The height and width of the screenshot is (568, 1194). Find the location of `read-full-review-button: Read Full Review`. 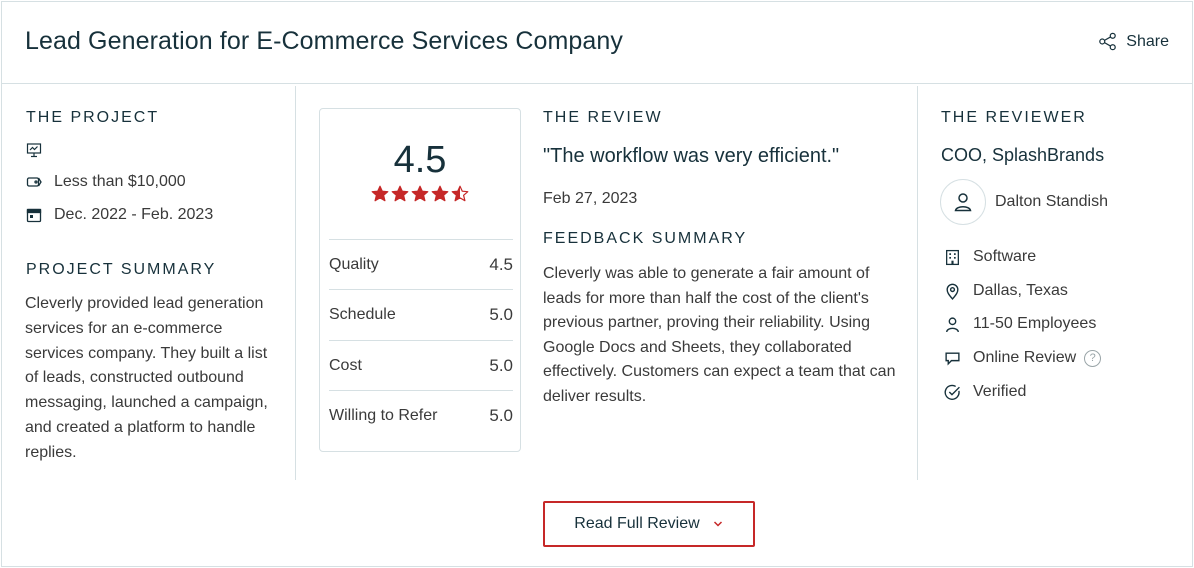

read-full-review-button: Read Full Review is located at coordinates (649, 524).